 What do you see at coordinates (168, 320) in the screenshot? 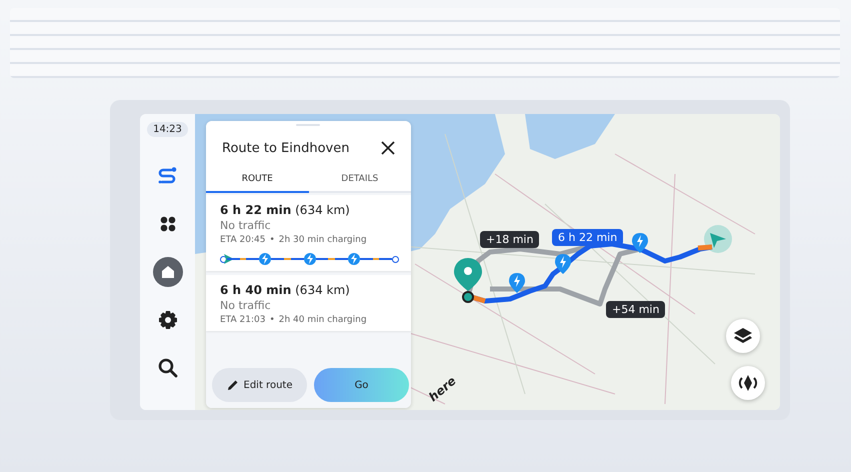
I see `settings-icon` at bounding box center [168, 320].